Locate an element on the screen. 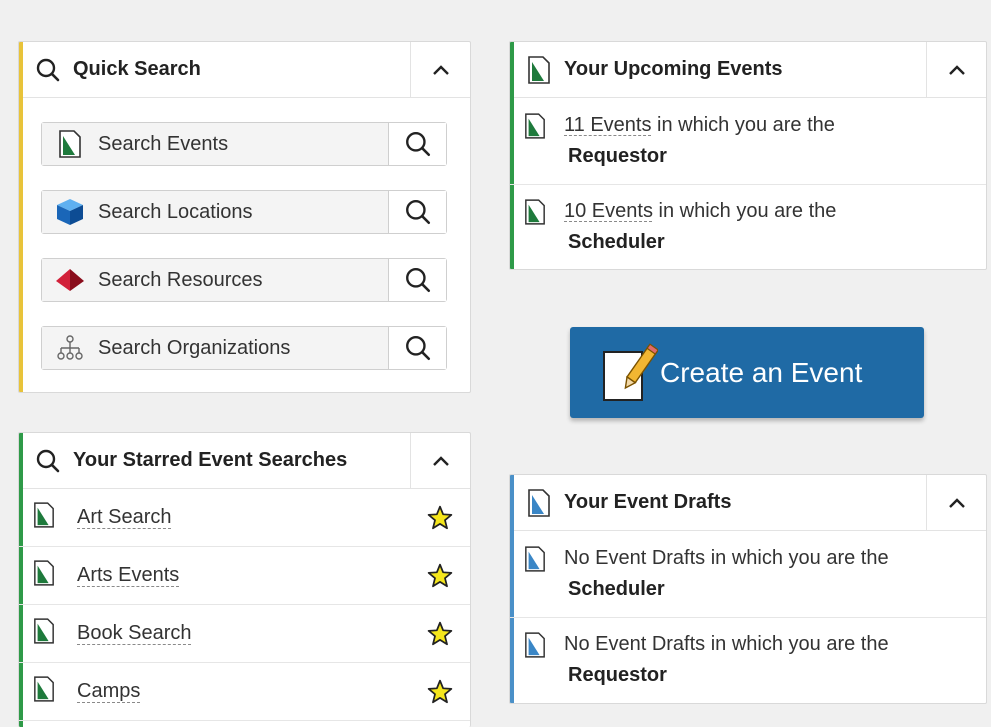 Image resolution: width=991 pixels, height=727 pixels. search-resources-label: Search Resources is located at coordinates (180, 279).